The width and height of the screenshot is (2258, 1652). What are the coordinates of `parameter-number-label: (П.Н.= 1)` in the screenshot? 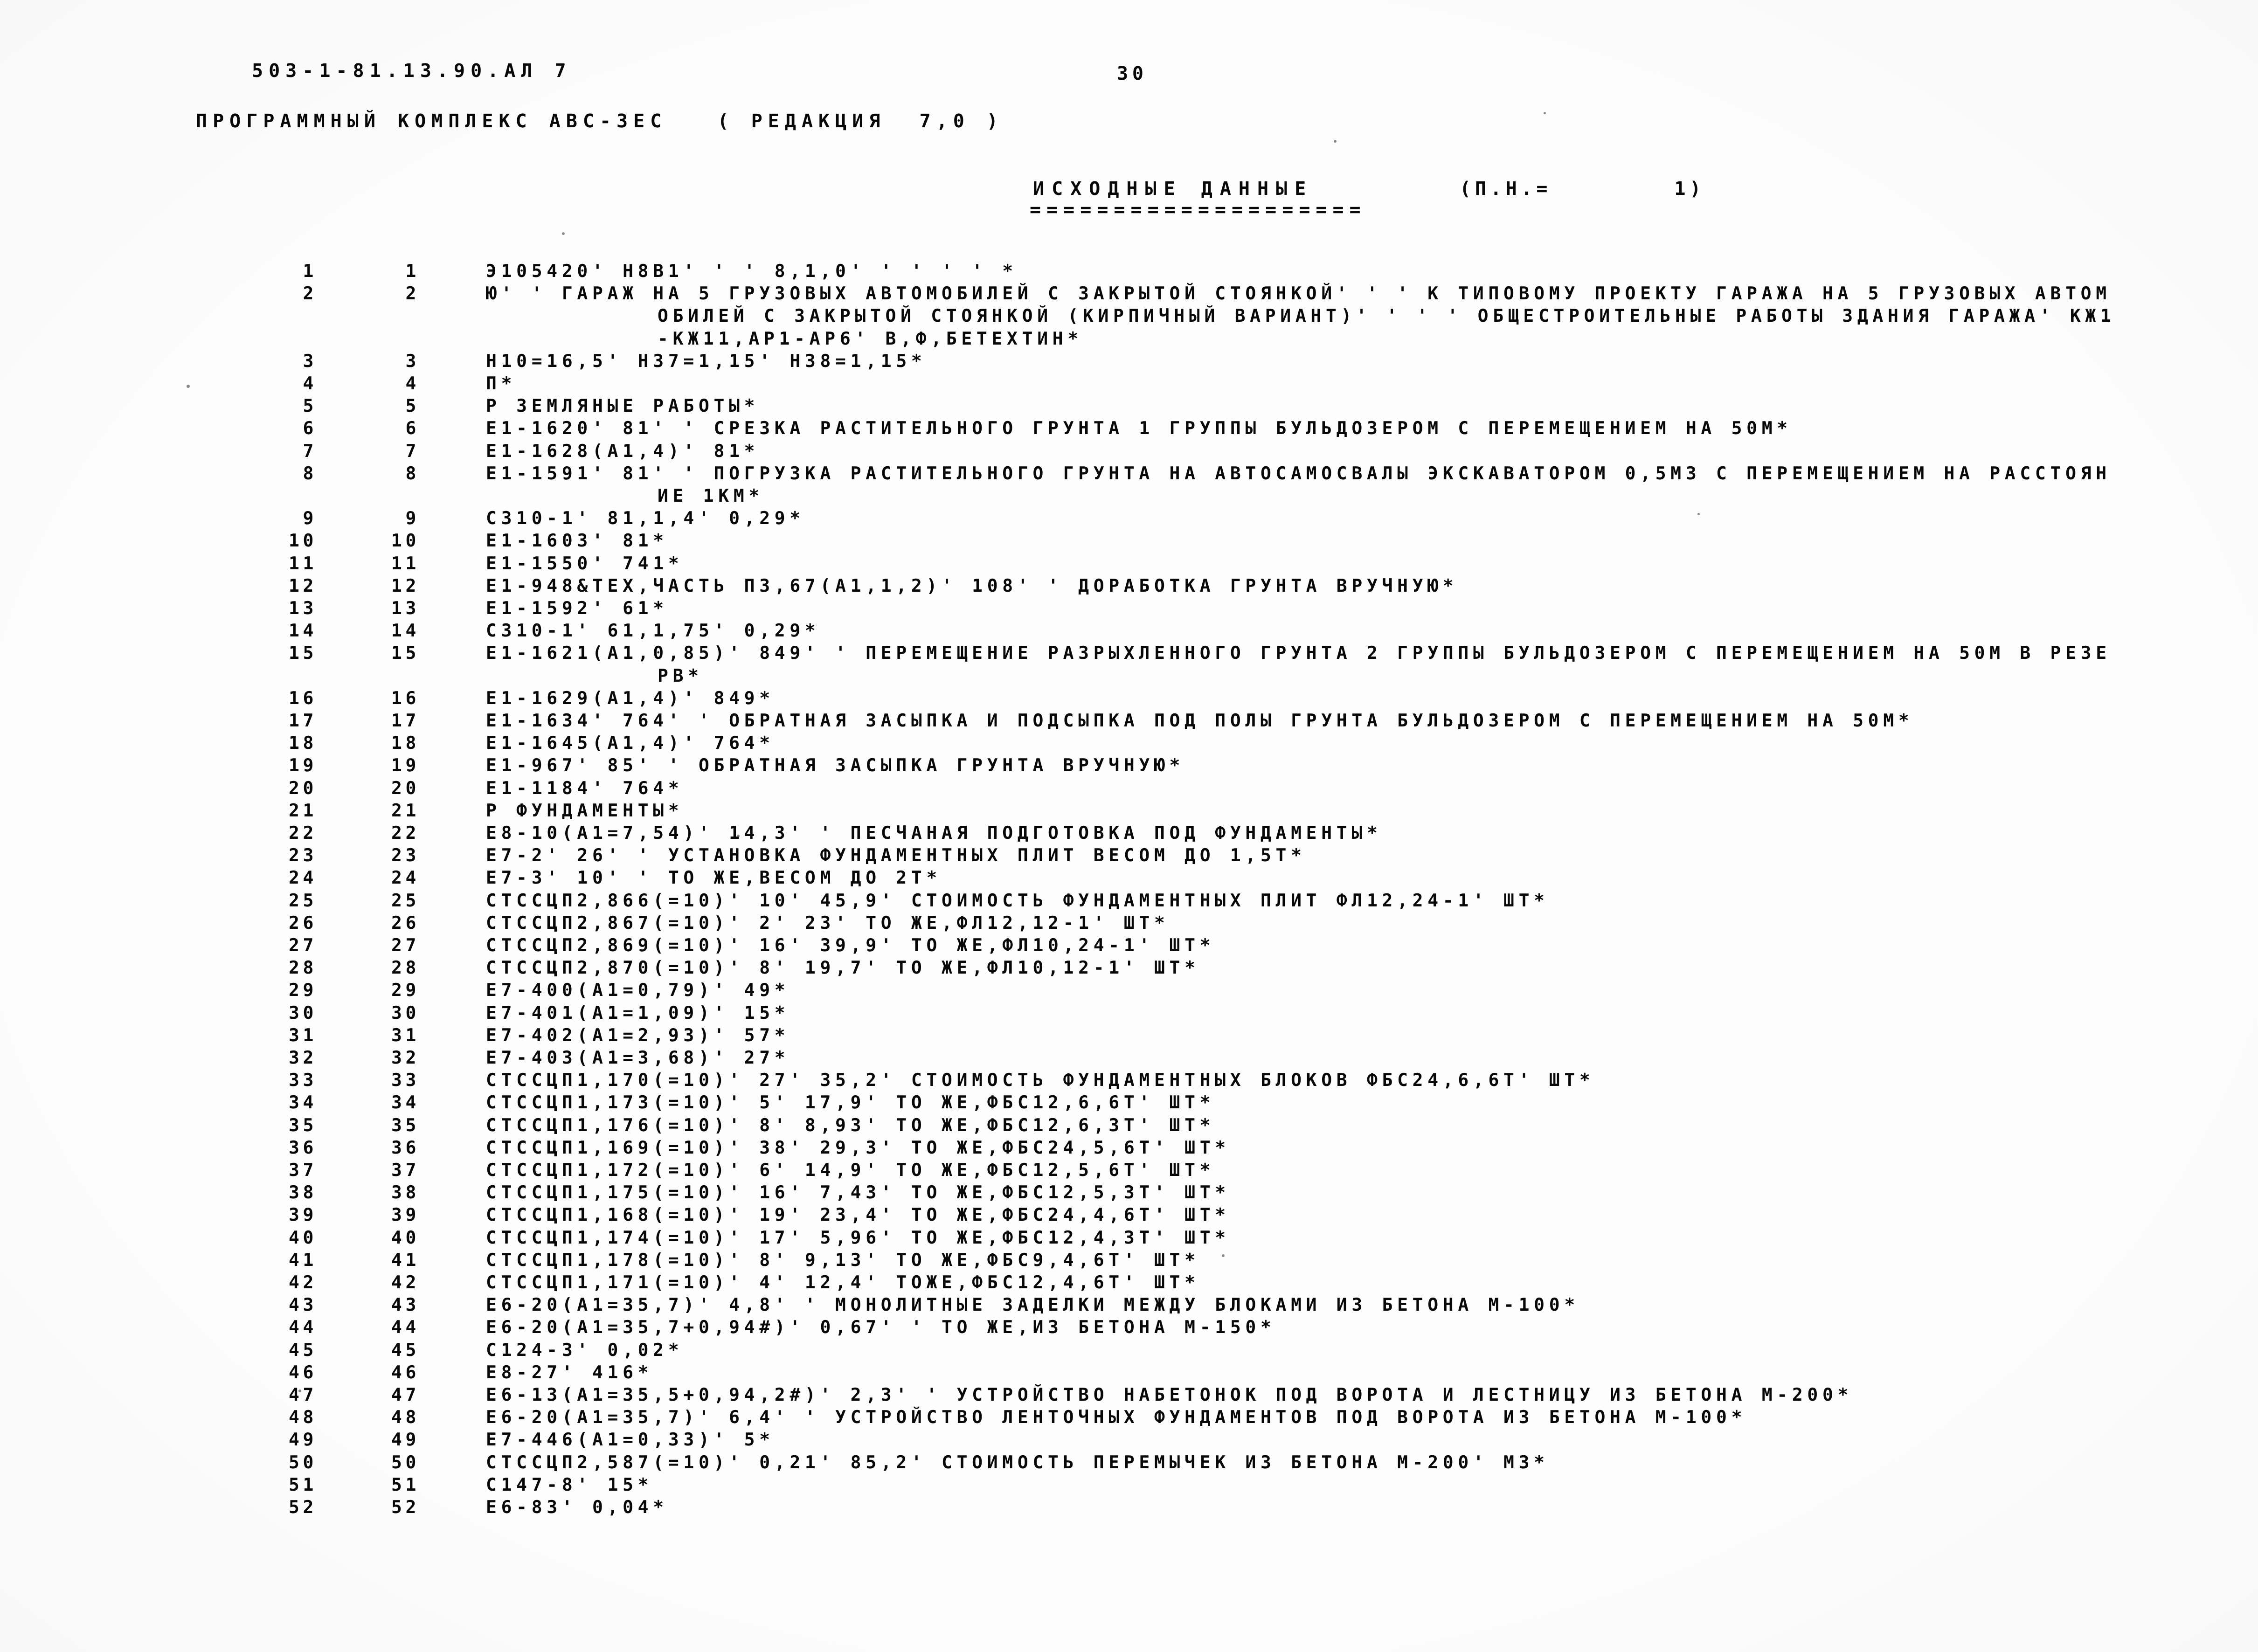 It's located at (1583, 189).